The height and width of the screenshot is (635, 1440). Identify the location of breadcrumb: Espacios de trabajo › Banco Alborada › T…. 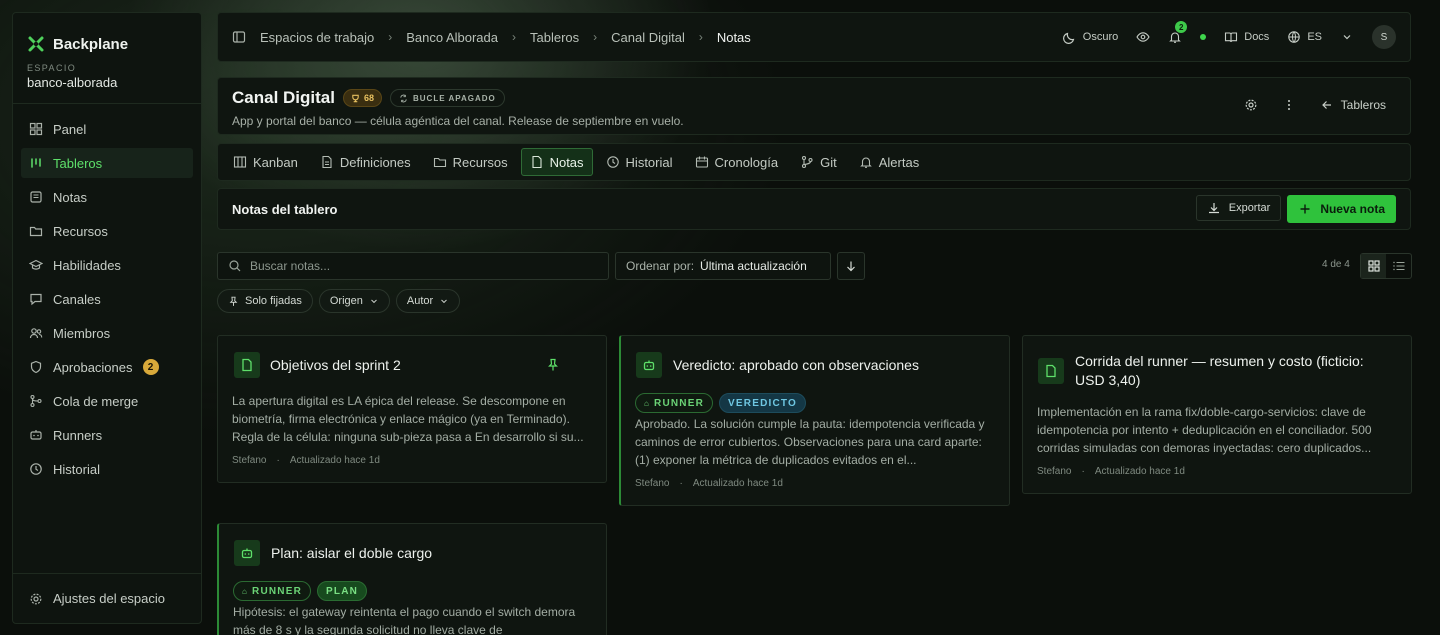
(505, 37).